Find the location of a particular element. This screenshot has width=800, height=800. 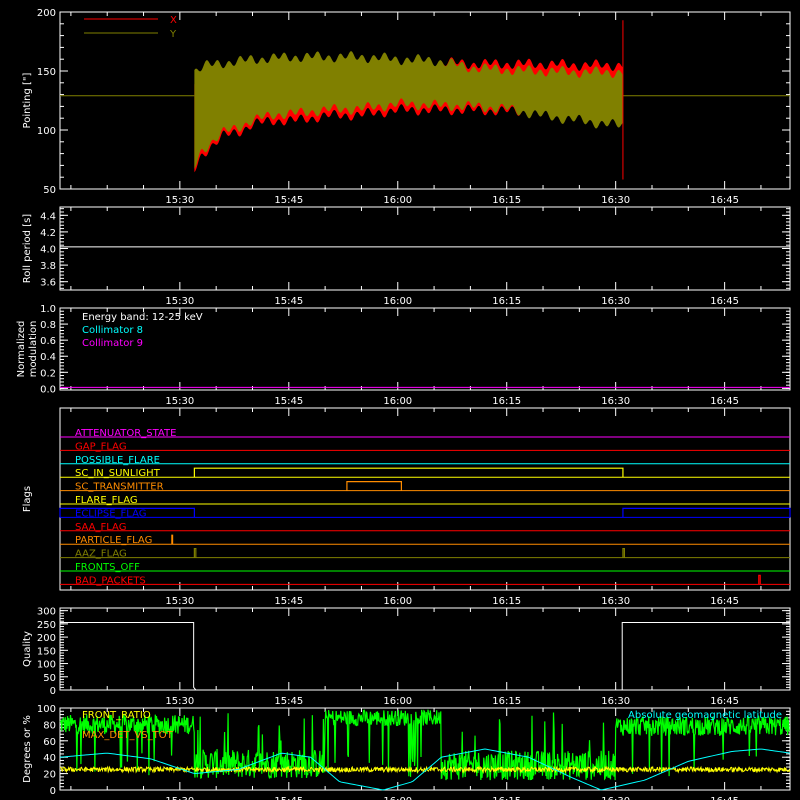

y-tick-label: 4.2 is located at coordinates (48, 233).